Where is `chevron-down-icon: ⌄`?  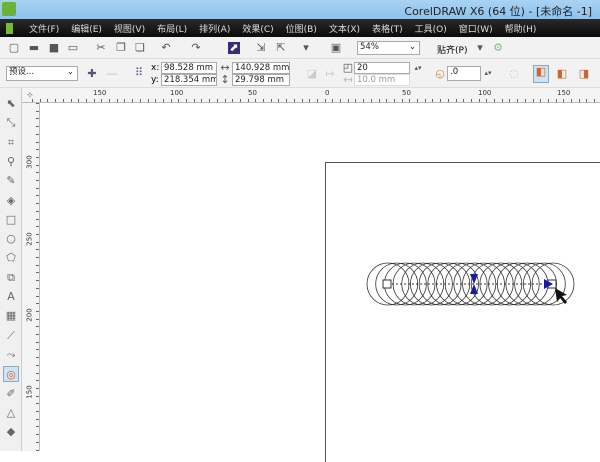
chevron-down-icon: ⌄ is located at coordinates (412, 47).